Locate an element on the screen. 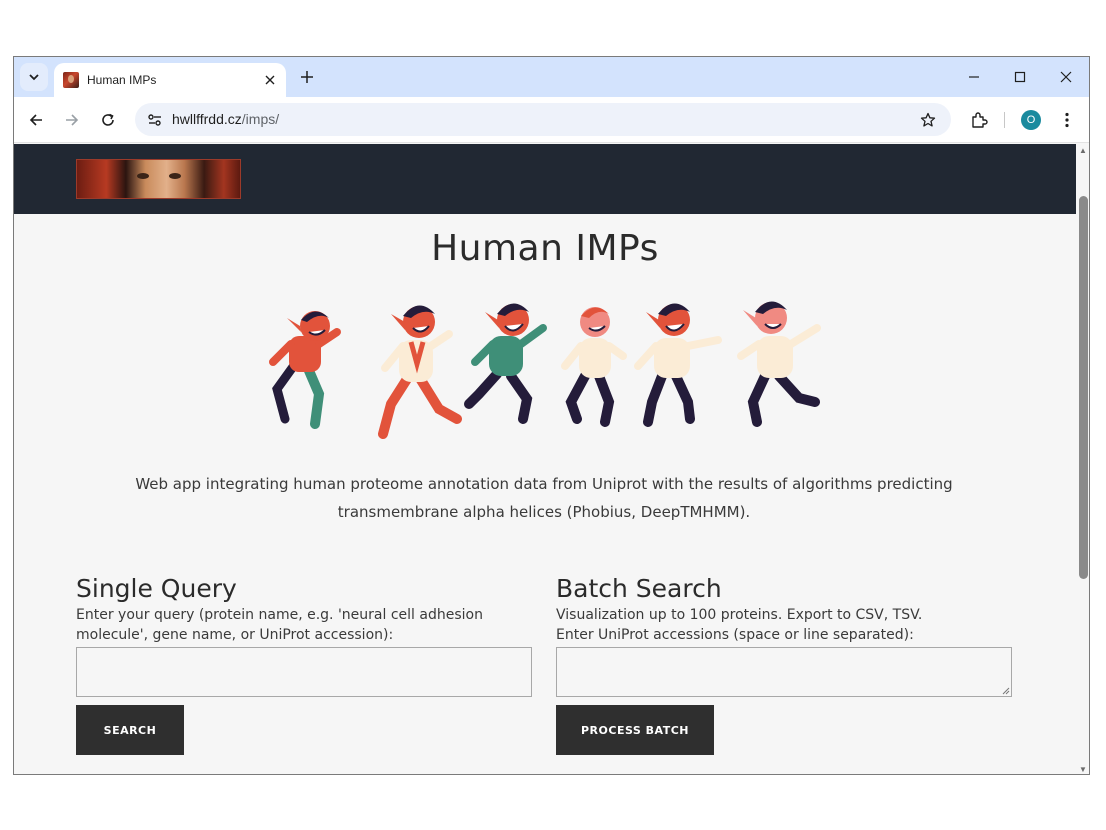 This screenshot has width=1106, height=830. browser-toolbar: hwllffrdd.cz/imps/ O is located at coordinates (551, 120).